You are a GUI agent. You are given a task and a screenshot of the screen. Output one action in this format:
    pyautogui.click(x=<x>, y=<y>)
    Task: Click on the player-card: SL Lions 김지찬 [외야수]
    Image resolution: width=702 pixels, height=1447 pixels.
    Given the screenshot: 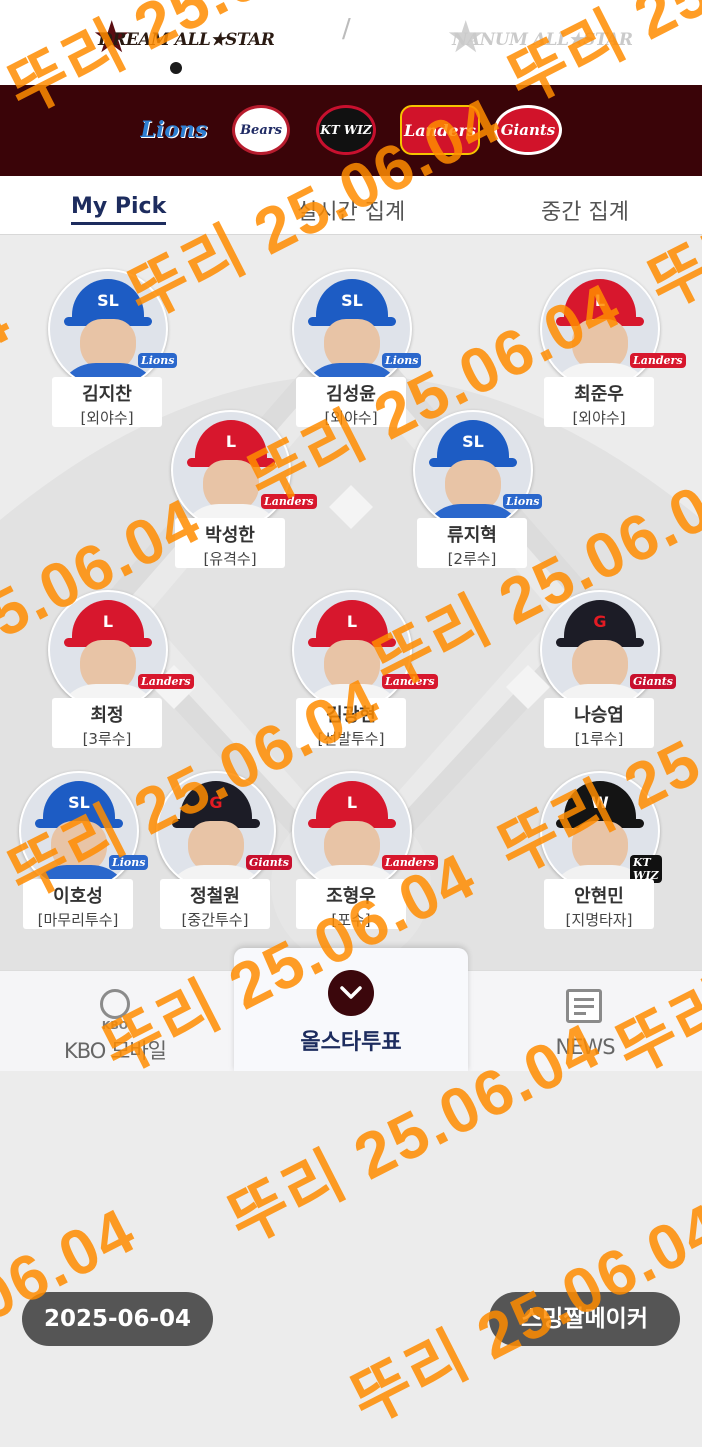 What is the action you would take?
    pyautogui.click(x=113, y=349)
    